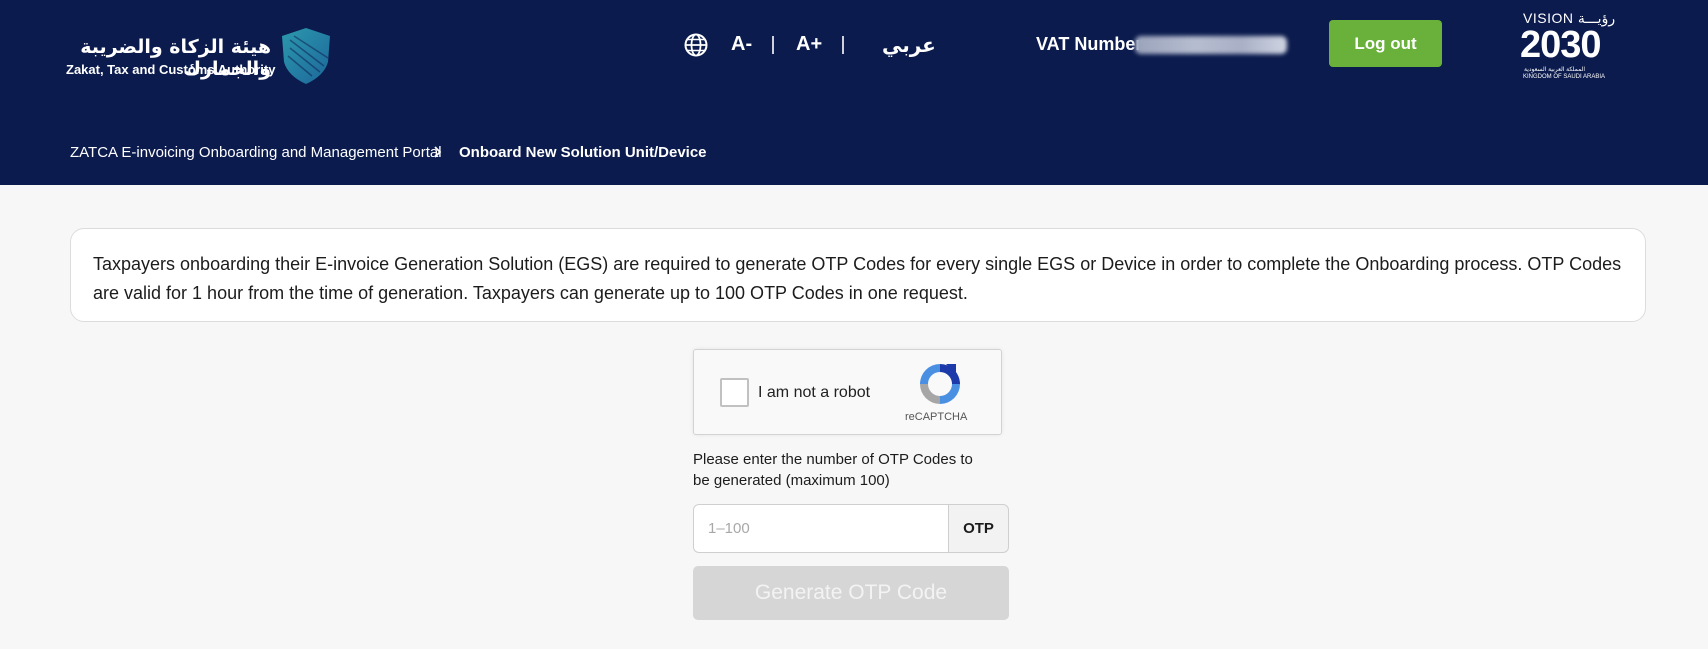  What do you see at coordinates (851, 593) in the screenshot?
I see `generate-otp-button: Generate OTP Code` at bounding box center [851, 593].